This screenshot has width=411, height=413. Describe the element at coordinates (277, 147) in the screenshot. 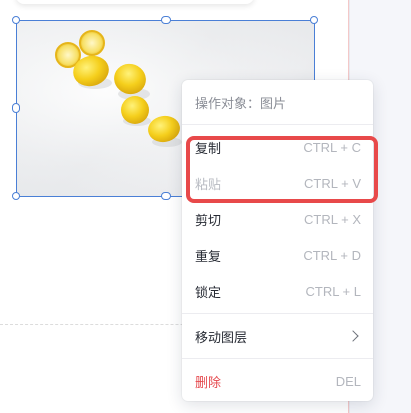

I see `menu-item-copy: 复制 CTRL + C` at that location.